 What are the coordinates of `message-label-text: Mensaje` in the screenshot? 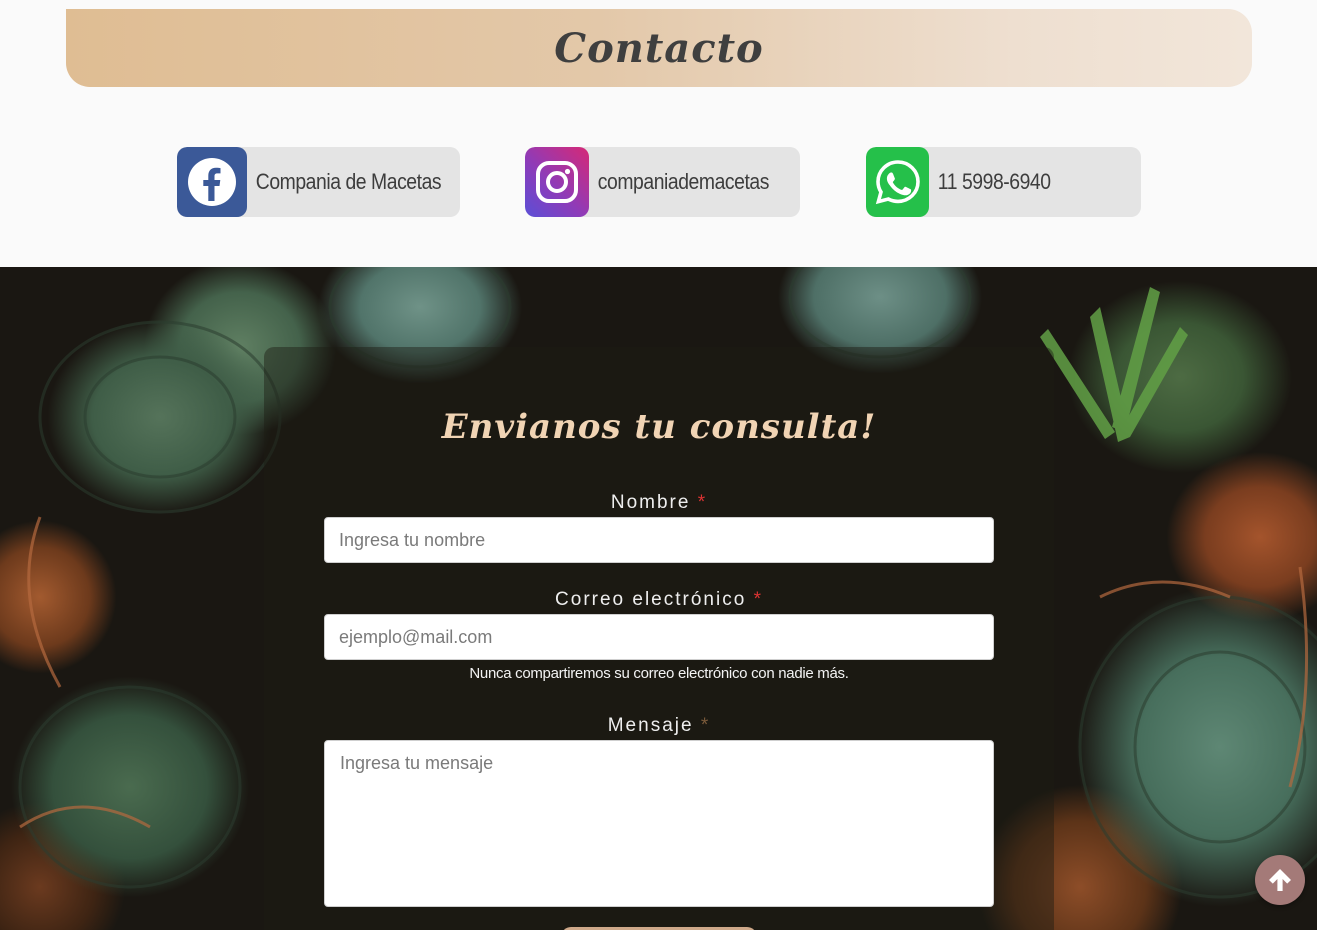 It's located at (650, 725).